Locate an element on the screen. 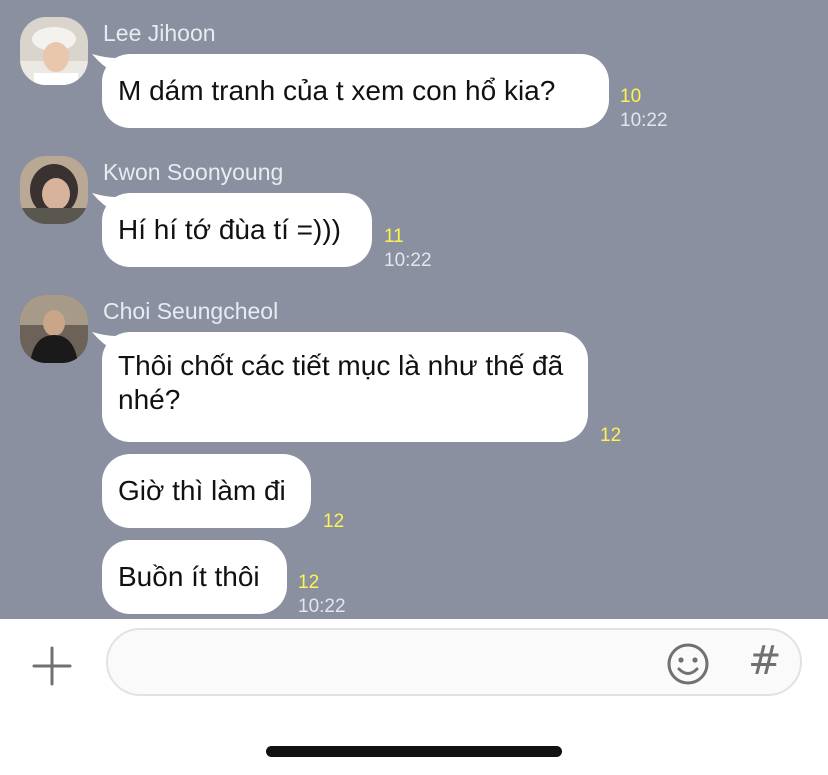 The image size is (828, 775). message-bubble: M dám tranh của t xem con hổ kia? is located at coordinates (355, 91).